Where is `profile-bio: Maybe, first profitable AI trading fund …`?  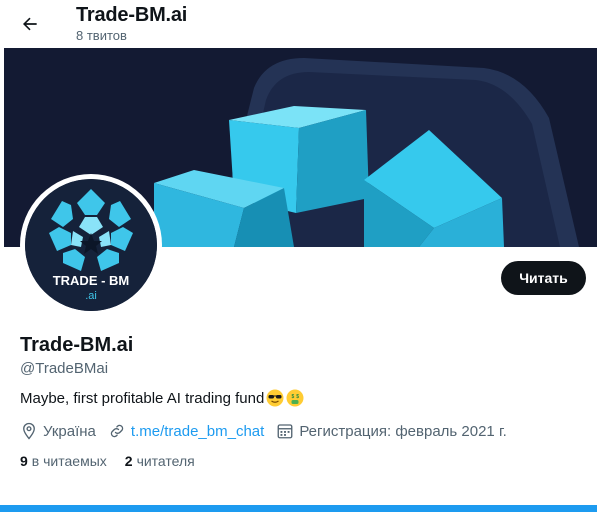 profile-bio: Maybe, first profitable AI trading fund … is located at coordinates (162, 398).